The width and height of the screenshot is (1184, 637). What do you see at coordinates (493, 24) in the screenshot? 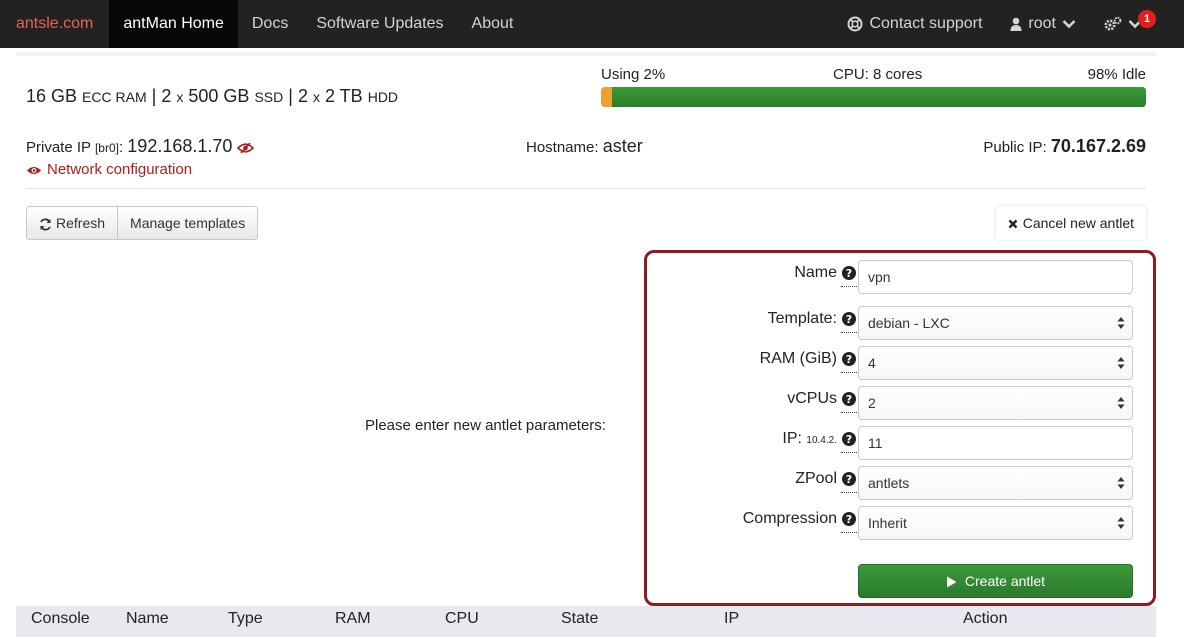
I see `nav-about: About` at bounding box center [493, 24].